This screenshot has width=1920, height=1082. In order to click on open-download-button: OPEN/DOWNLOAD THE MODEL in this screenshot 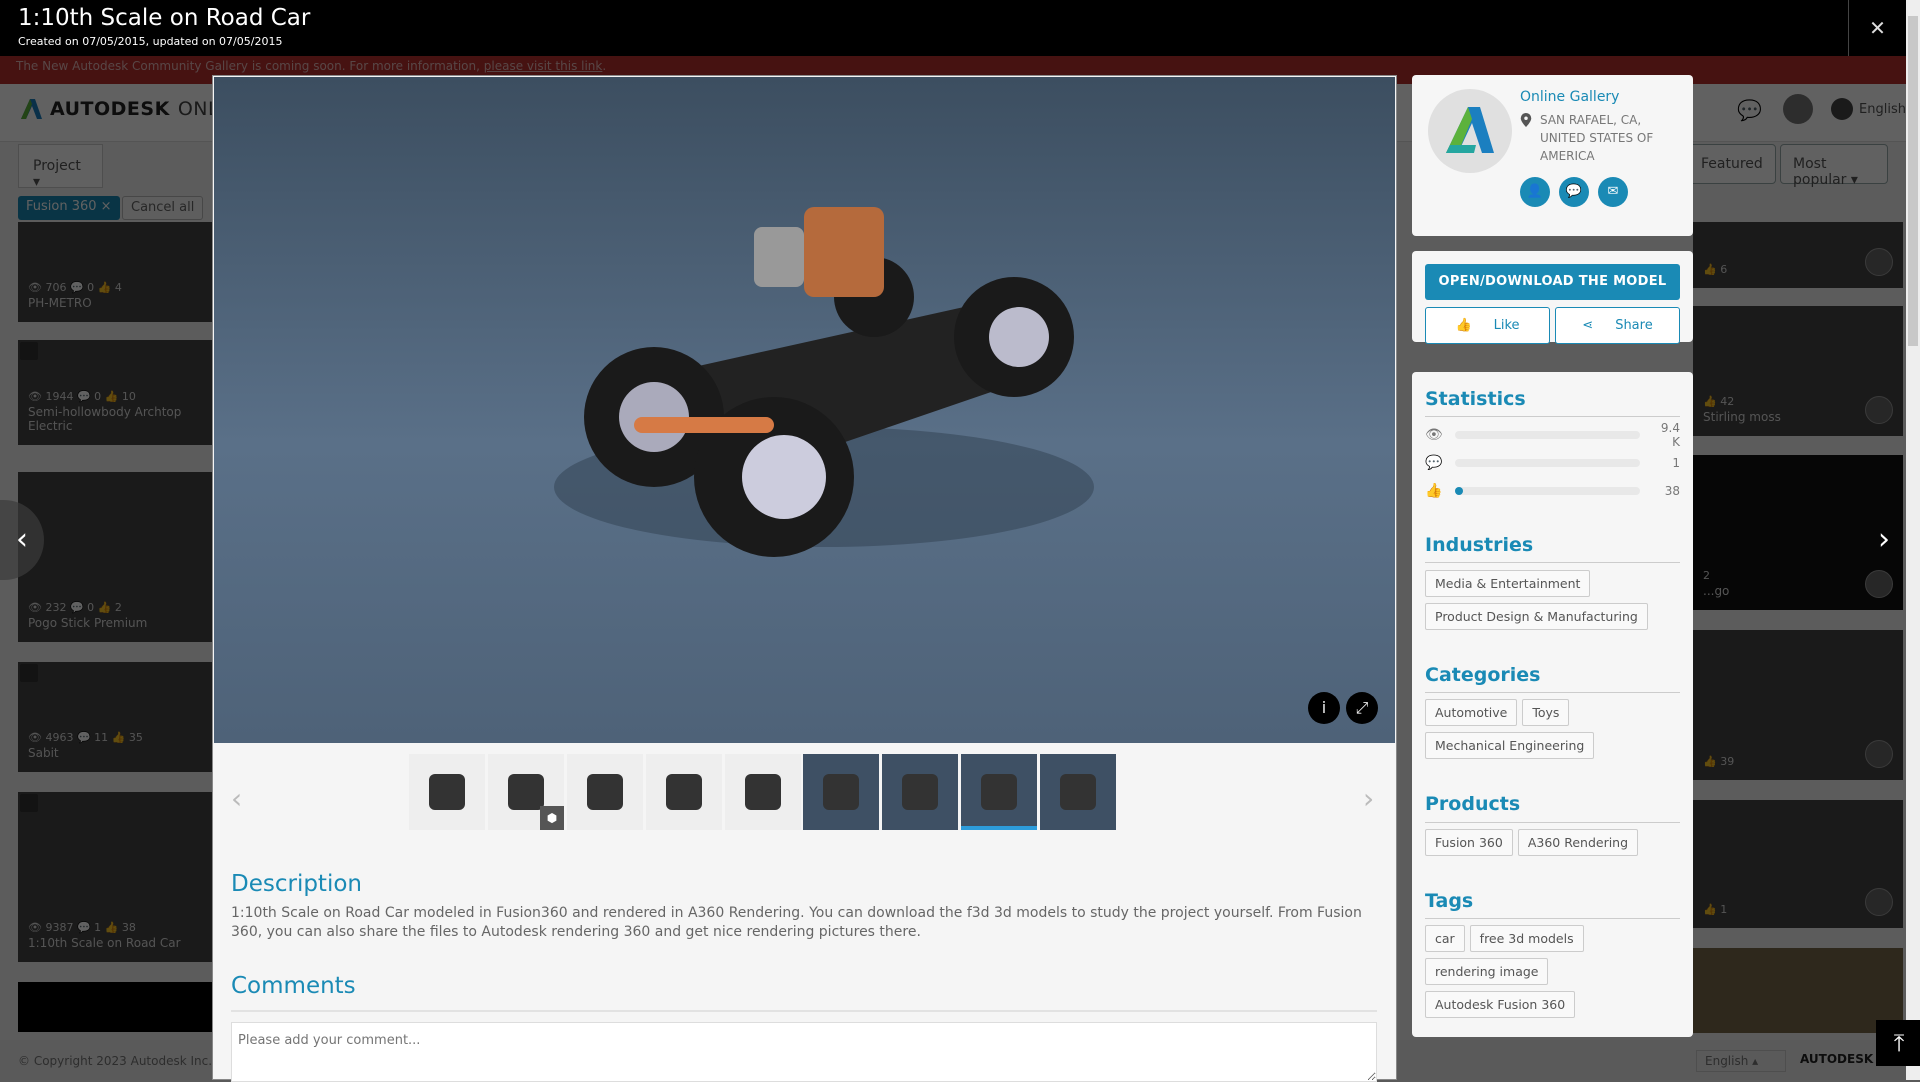, I will do `click(1552, 282)`.